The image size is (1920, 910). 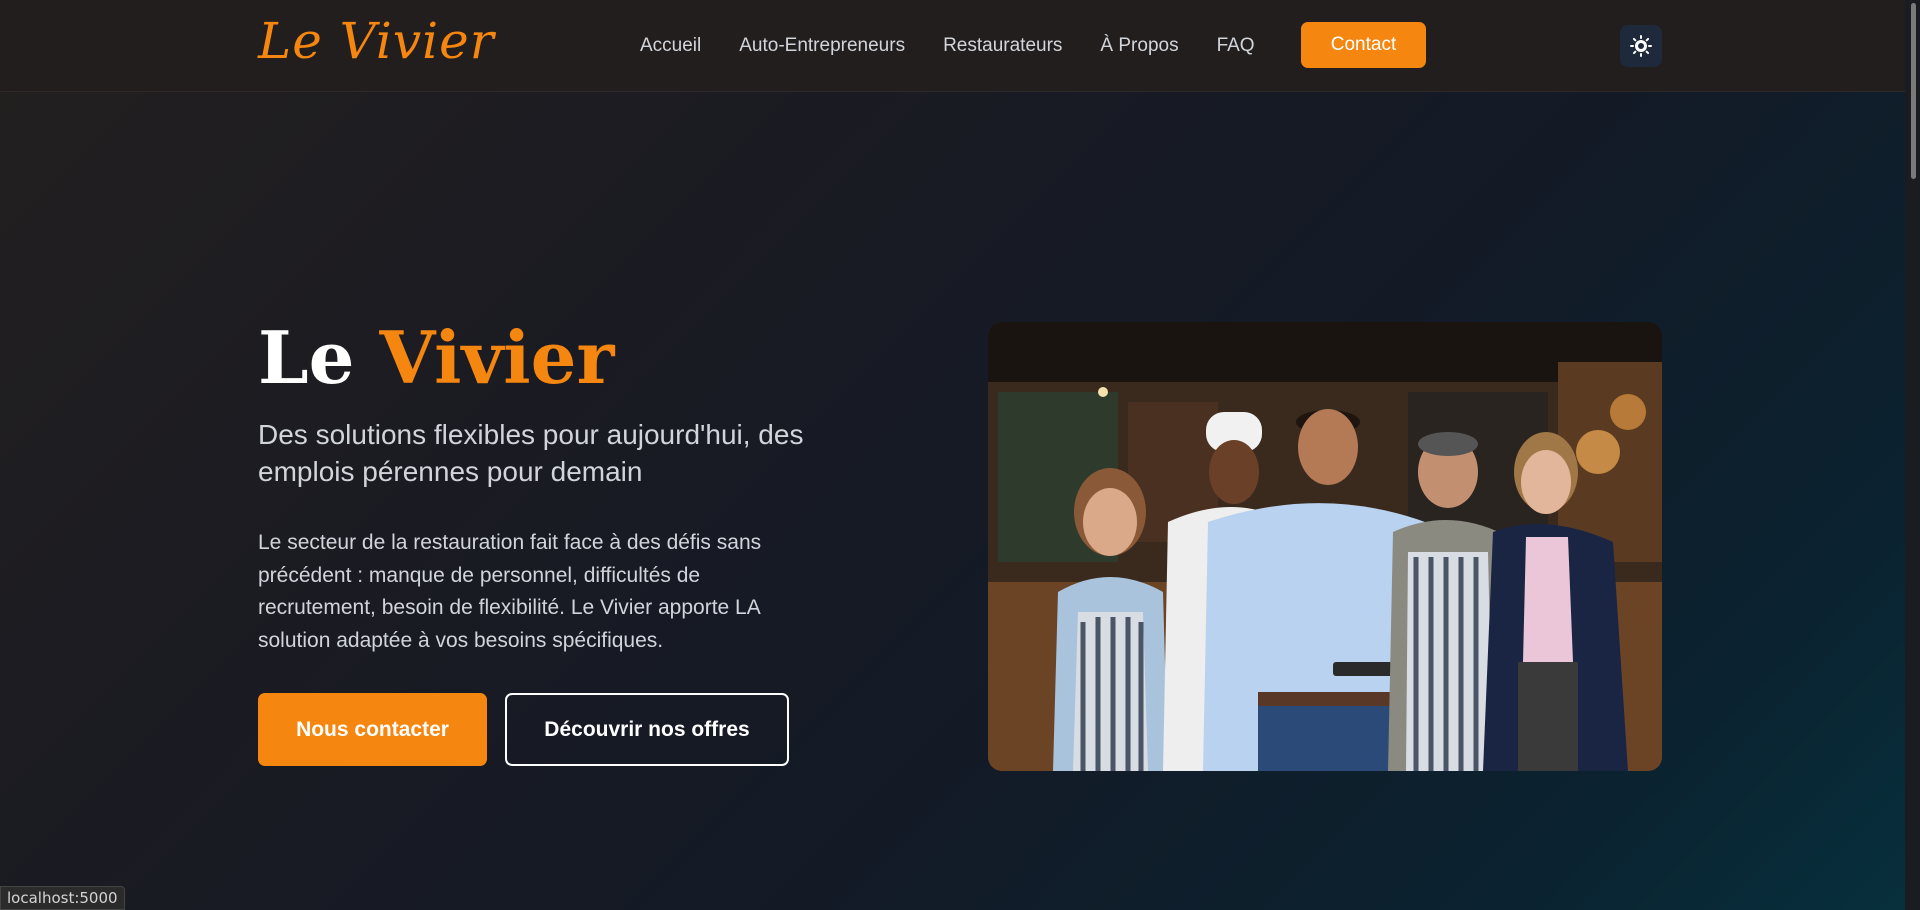 I want to click on status-bar-url: localhost:5000, so click(x=62, y=898).